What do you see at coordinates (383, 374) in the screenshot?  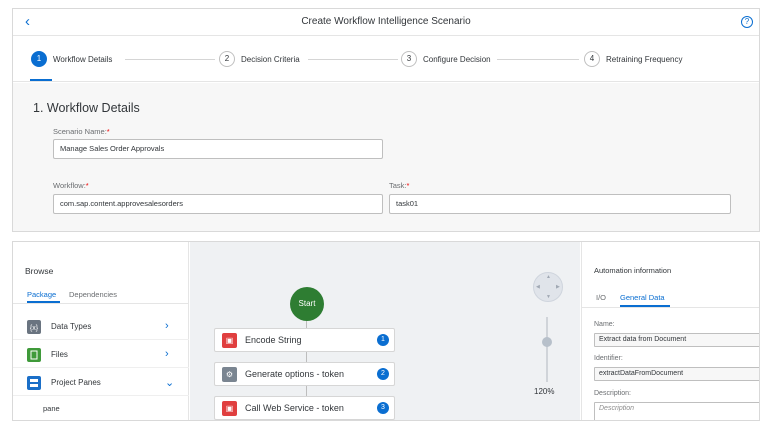 I see `step-order-badge: 2` at bounding box center [383, 374].